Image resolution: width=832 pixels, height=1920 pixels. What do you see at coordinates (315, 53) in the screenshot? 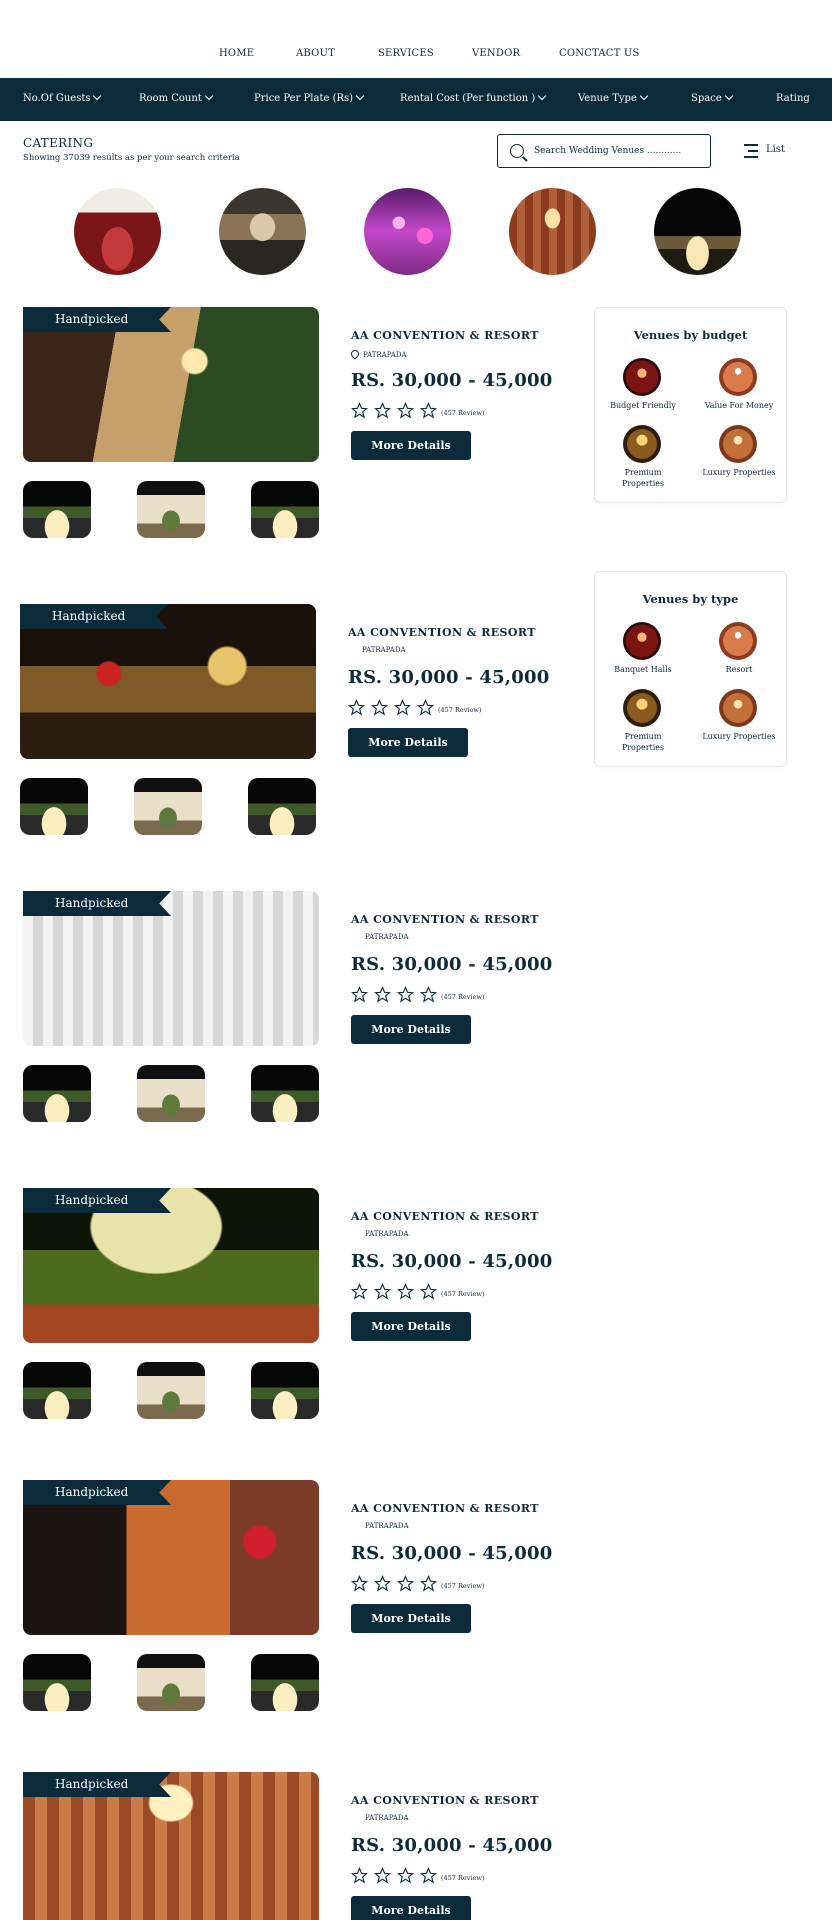
I see `nav-about: ABOUT` at bounding box center [315, 53].